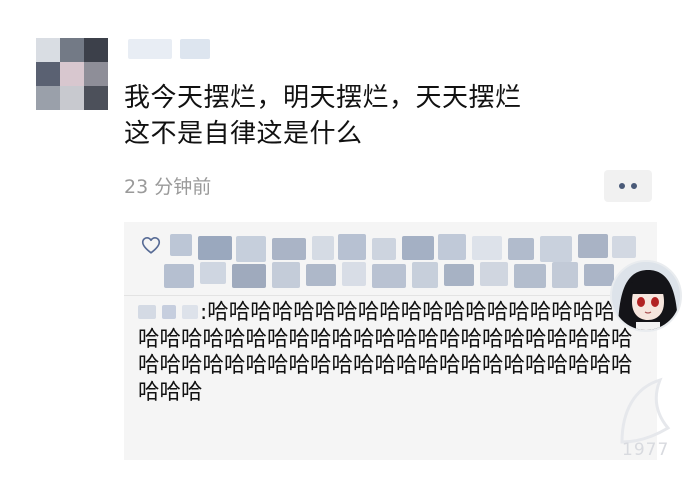 The image size is (690, 488). Describe the element at coordinates (390, 295) in the screenshot. I see `likes-comments-divider` at that location.